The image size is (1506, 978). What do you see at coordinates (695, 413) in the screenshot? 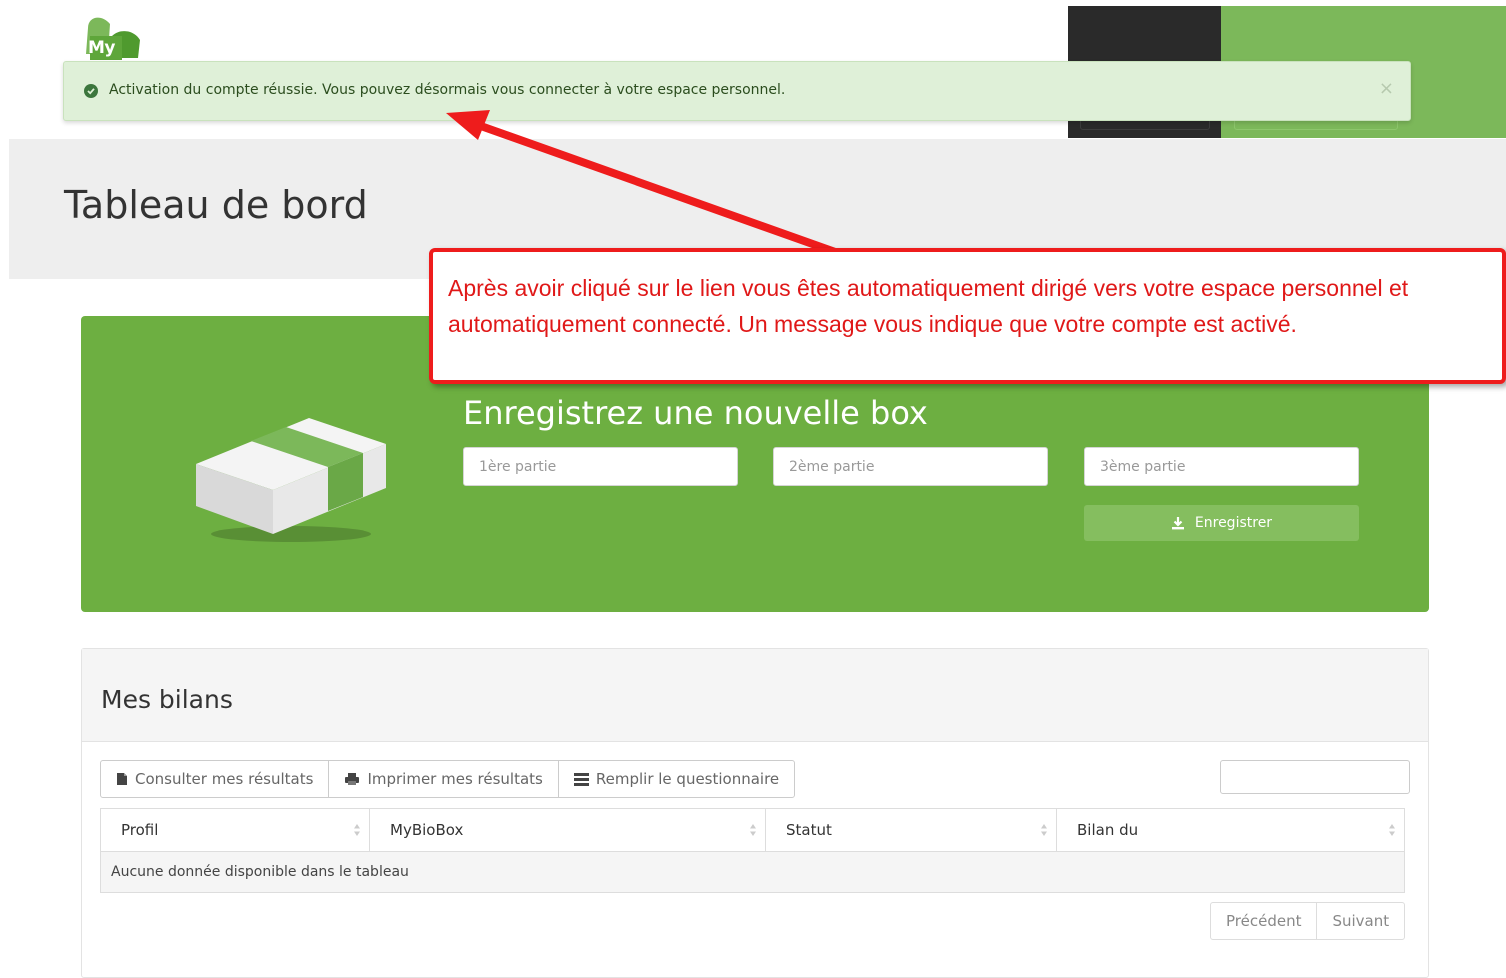
I see `register-box-title: Enregistrez une nouvelle box` at bounding box center [695, 413].